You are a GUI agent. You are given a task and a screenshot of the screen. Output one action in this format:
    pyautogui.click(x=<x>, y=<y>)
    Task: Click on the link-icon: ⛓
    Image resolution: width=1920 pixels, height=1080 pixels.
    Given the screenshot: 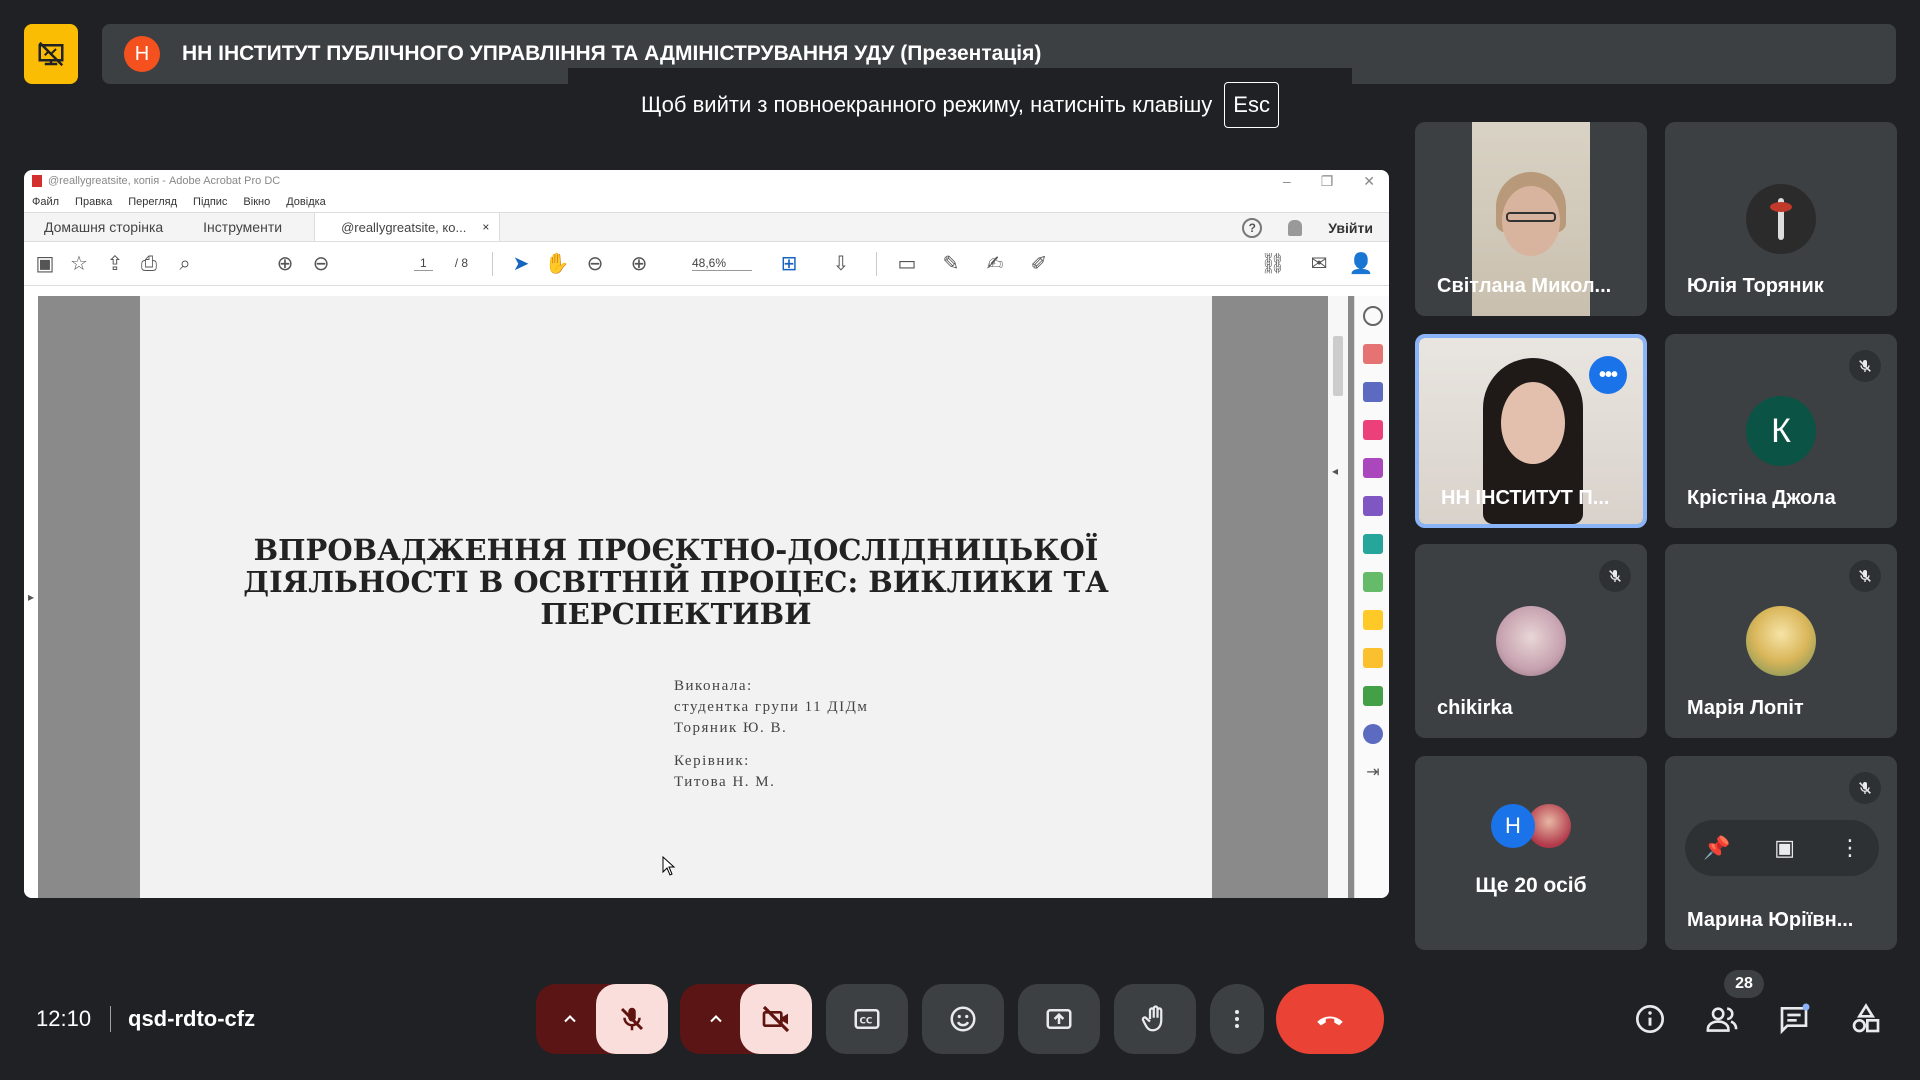 What is the action you would take?
    pyautogui.click(x=1272, y=264)
    